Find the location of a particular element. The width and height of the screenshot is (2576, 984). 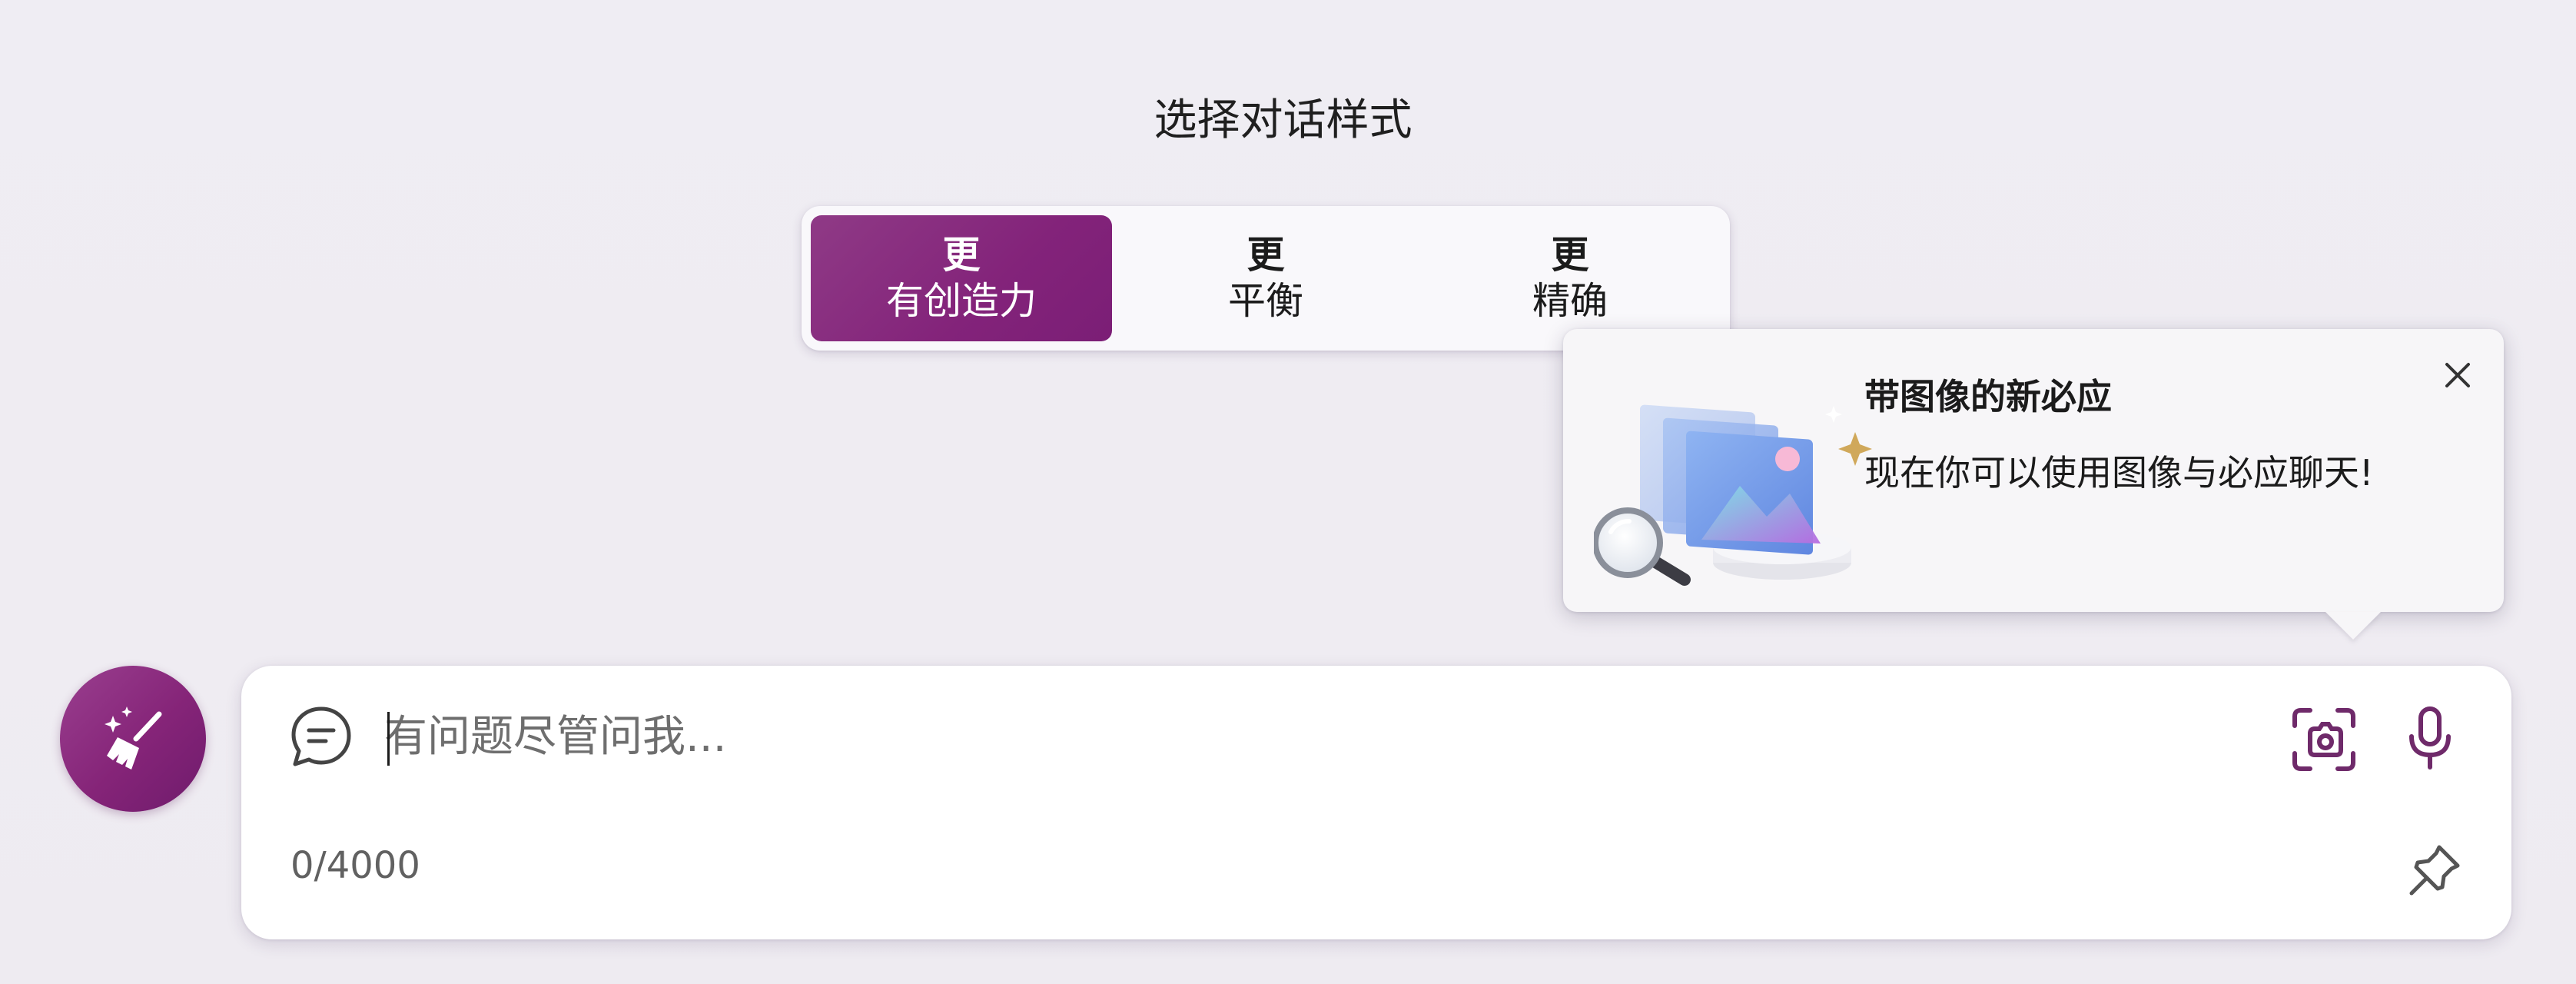

camera-scan-icon is located at coordinates (2324, 739).